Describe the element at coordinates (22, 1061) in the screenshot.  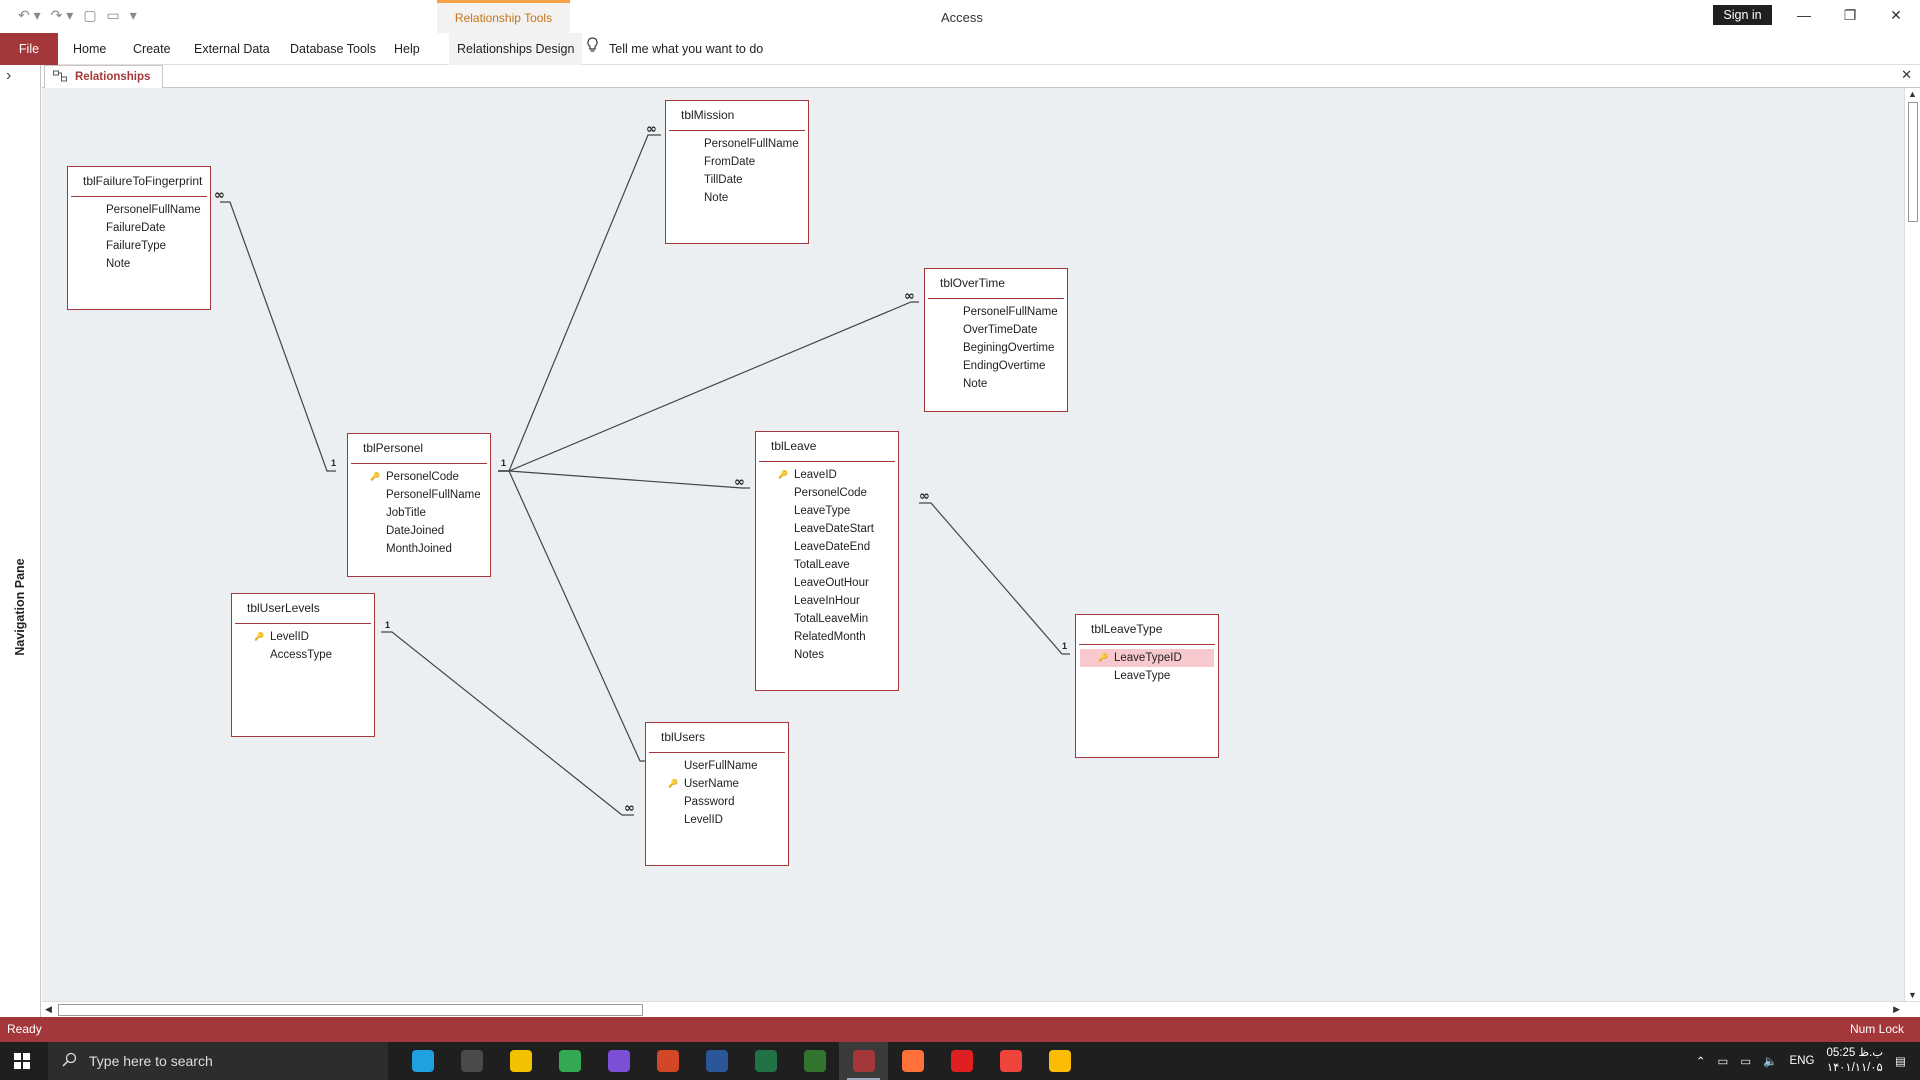
I see `windows-start-icon` at that location.